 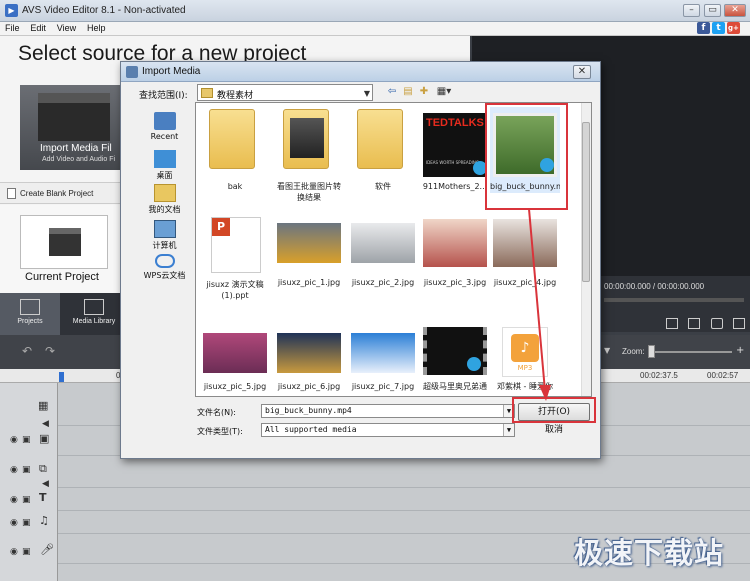 What do you see at coordinates (94, 314) in the screenshot?
I see `tab-media-library: Media Library` at bounding box center [94, 314].